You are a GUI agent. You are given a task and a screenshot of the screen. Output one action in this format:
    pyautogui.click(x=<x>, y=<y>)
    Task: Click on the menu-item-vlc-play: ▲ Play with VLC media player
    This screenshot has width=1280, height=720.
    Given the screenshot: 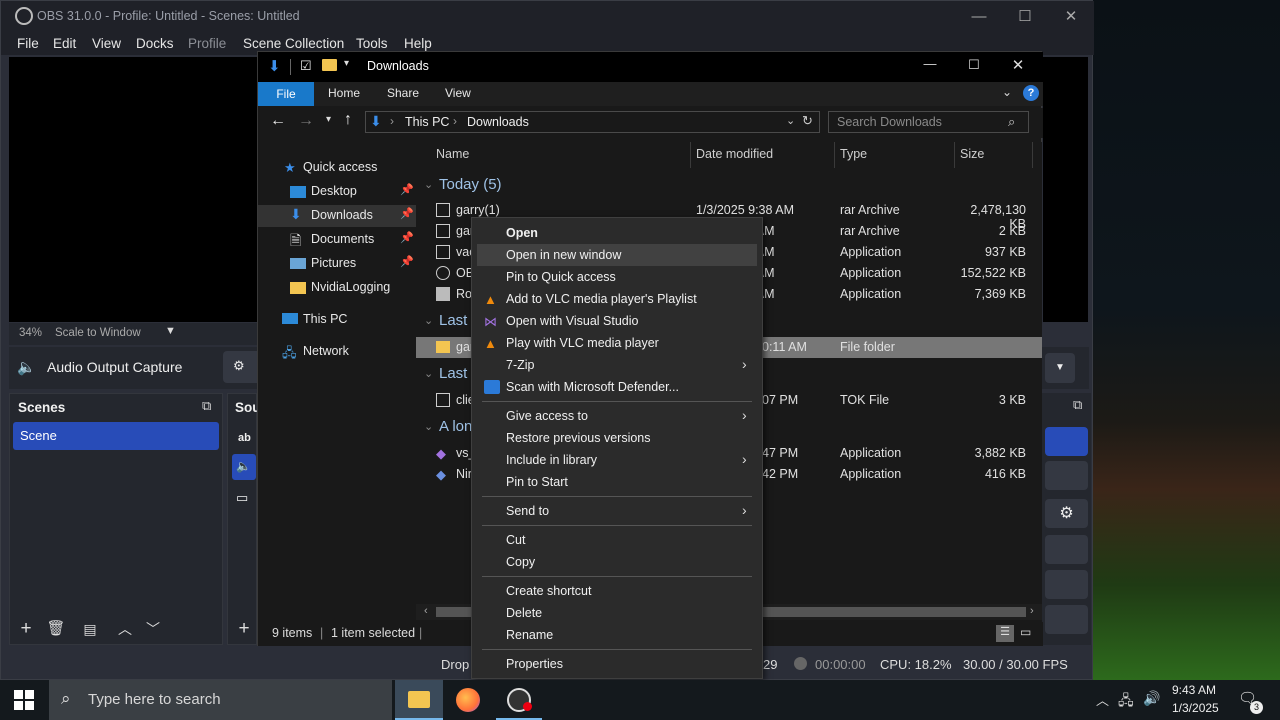 What is the action you would take?
    pyautogui.click(x=617, y=343)
    